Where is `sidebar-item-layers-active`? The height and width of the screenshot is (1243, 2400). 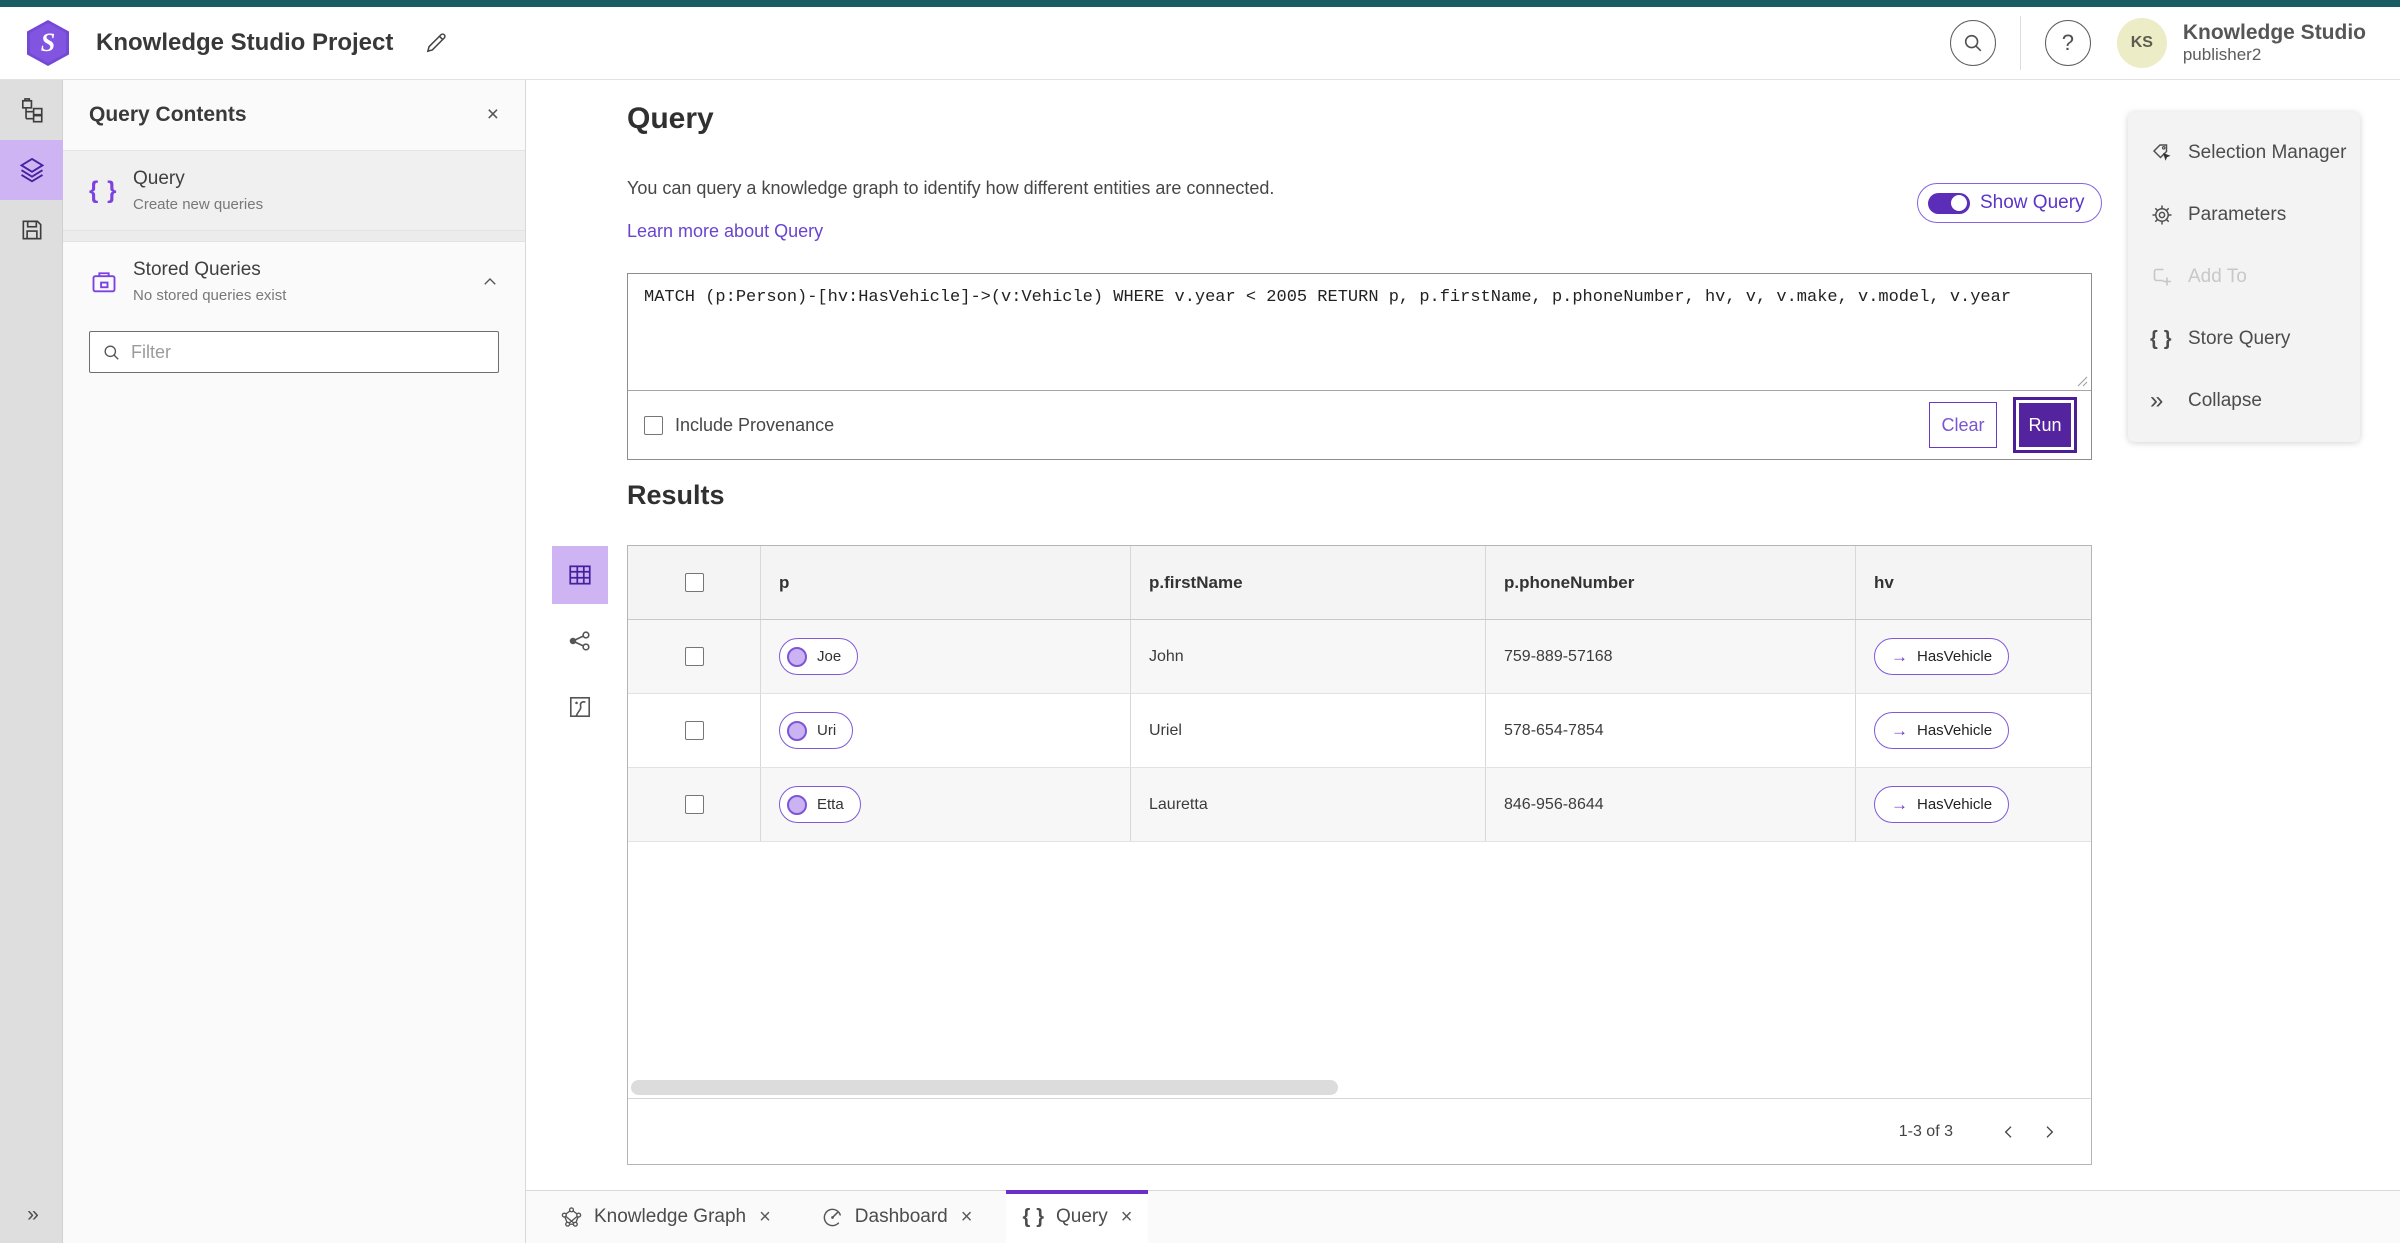 sidebar-item-layers-active is located at coordinates (31, 170).